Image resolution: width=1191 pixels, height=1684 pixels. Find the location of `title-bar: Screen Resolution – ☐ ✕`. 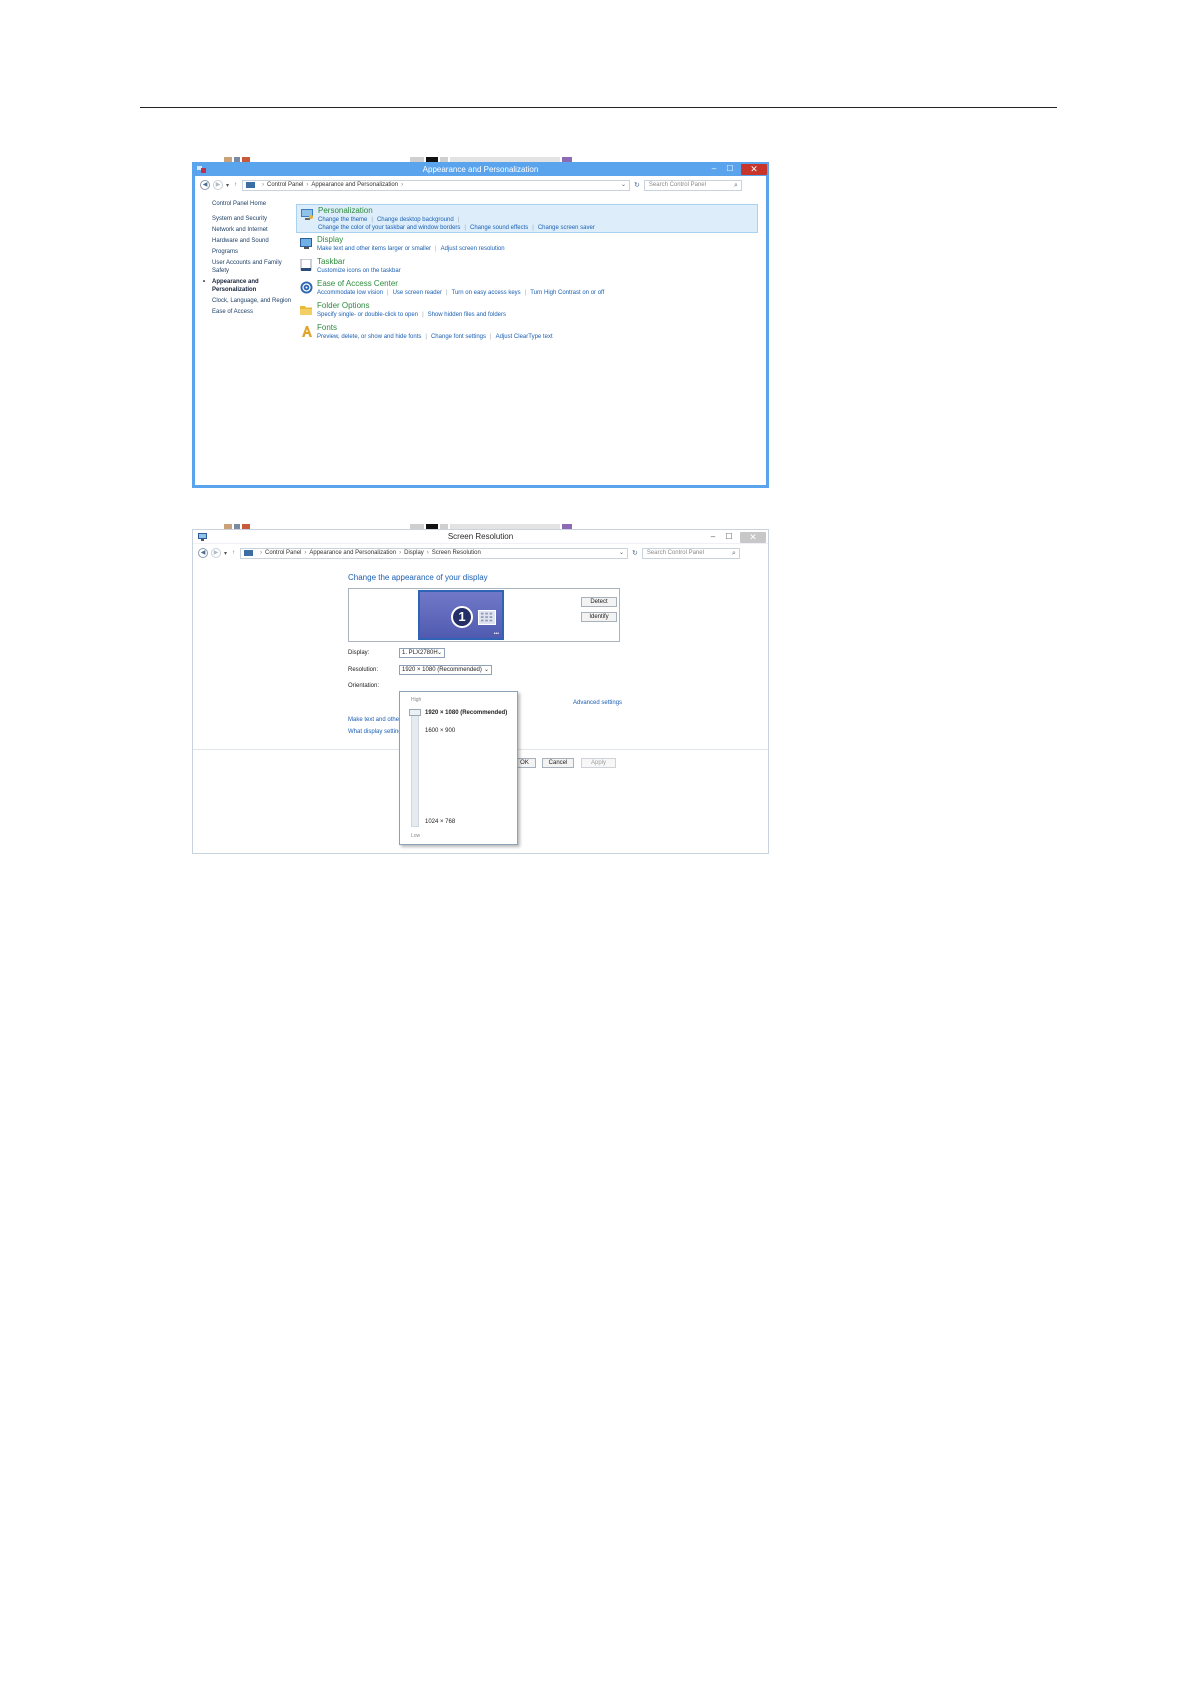

title-bar: Screen Resolution – ☐ ✕ is located at coordinates (480, 537).